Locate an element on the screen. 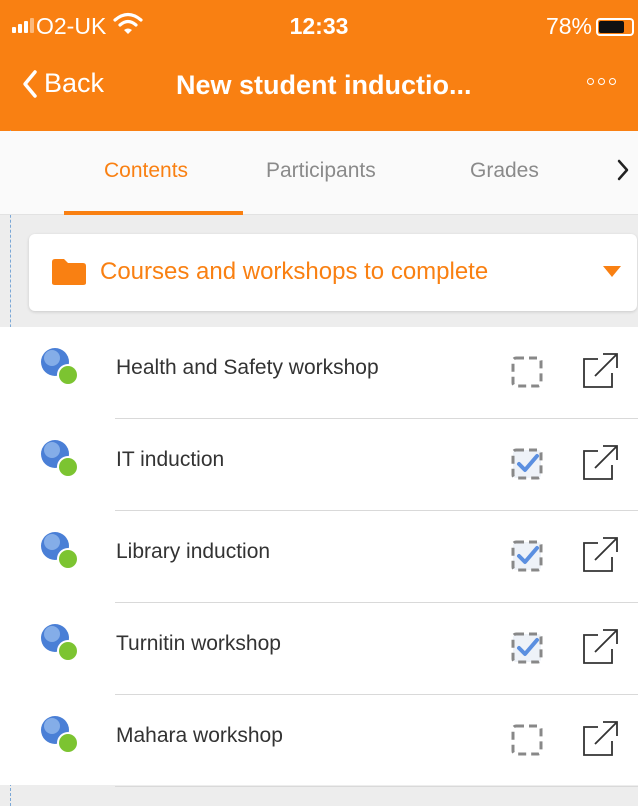  battery-icon is located at coordinates (615, 27).